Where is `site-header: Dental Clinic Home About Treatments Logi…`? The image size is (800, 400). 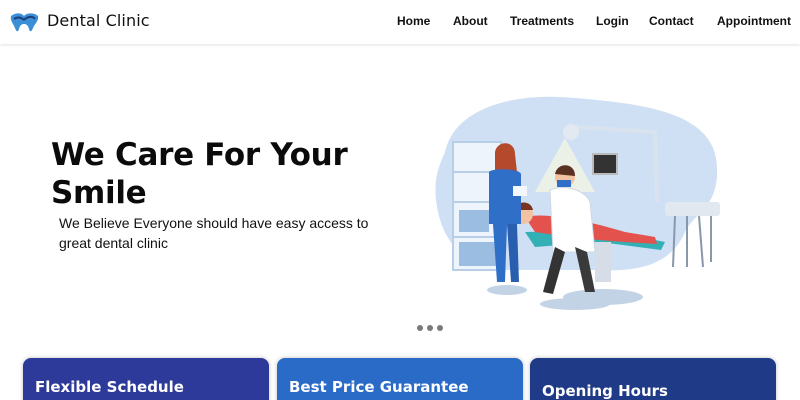
site-header: Dental Clinic Home About Treatments Logi… is located at coordinates (400, 22).